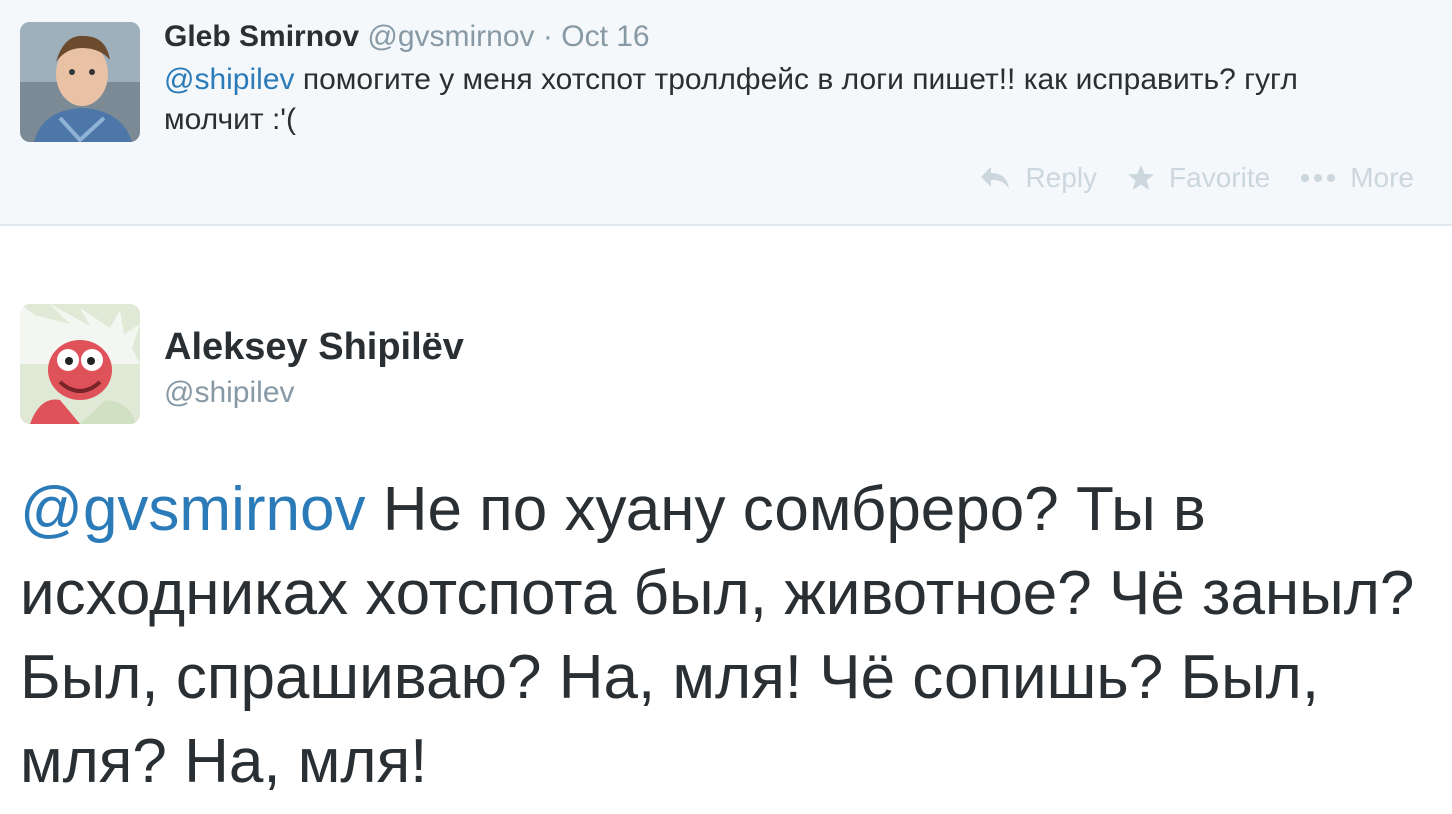  Describe the element at coordinates (314, 347) in the screenshot. I see `author-fullname: Aleksey Shipilëv` at that location.